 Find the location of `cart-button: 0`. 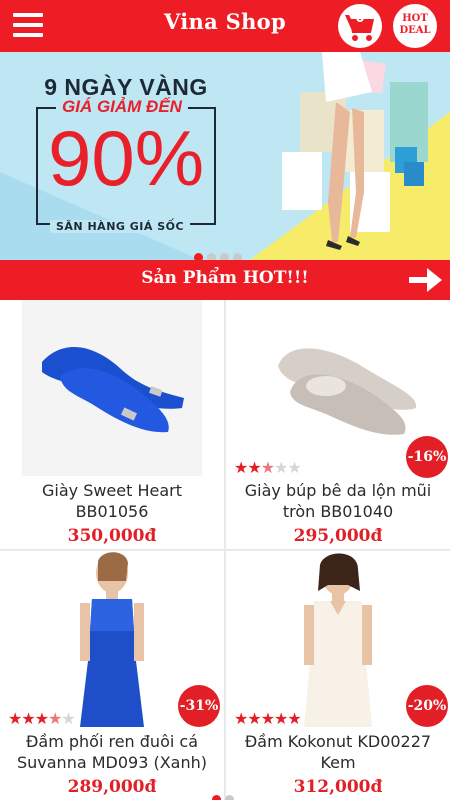

cart-button: 0 is located at coordinates (360, 26).